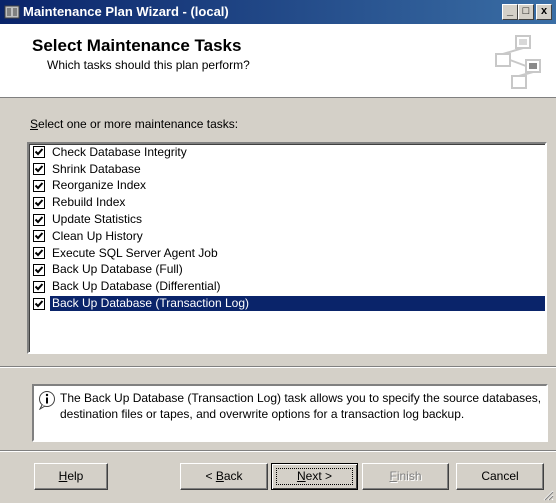  Describe the element at coordinates (97, 219) in the screenshot. I see `task-label: Update Statistics` at that location.